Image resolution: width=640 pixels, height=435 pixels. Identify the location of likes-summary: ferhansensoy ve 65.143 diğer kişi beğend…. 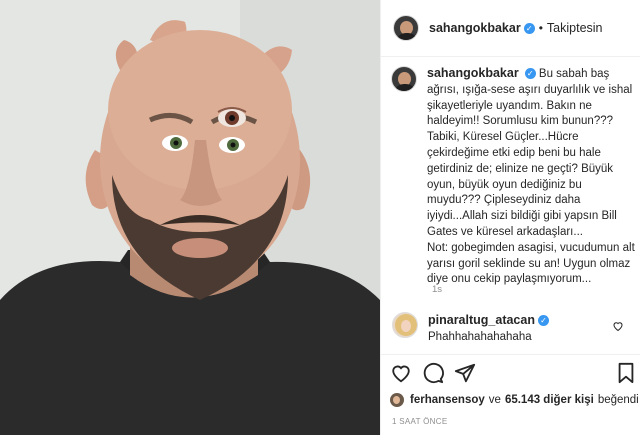
(514, 400).